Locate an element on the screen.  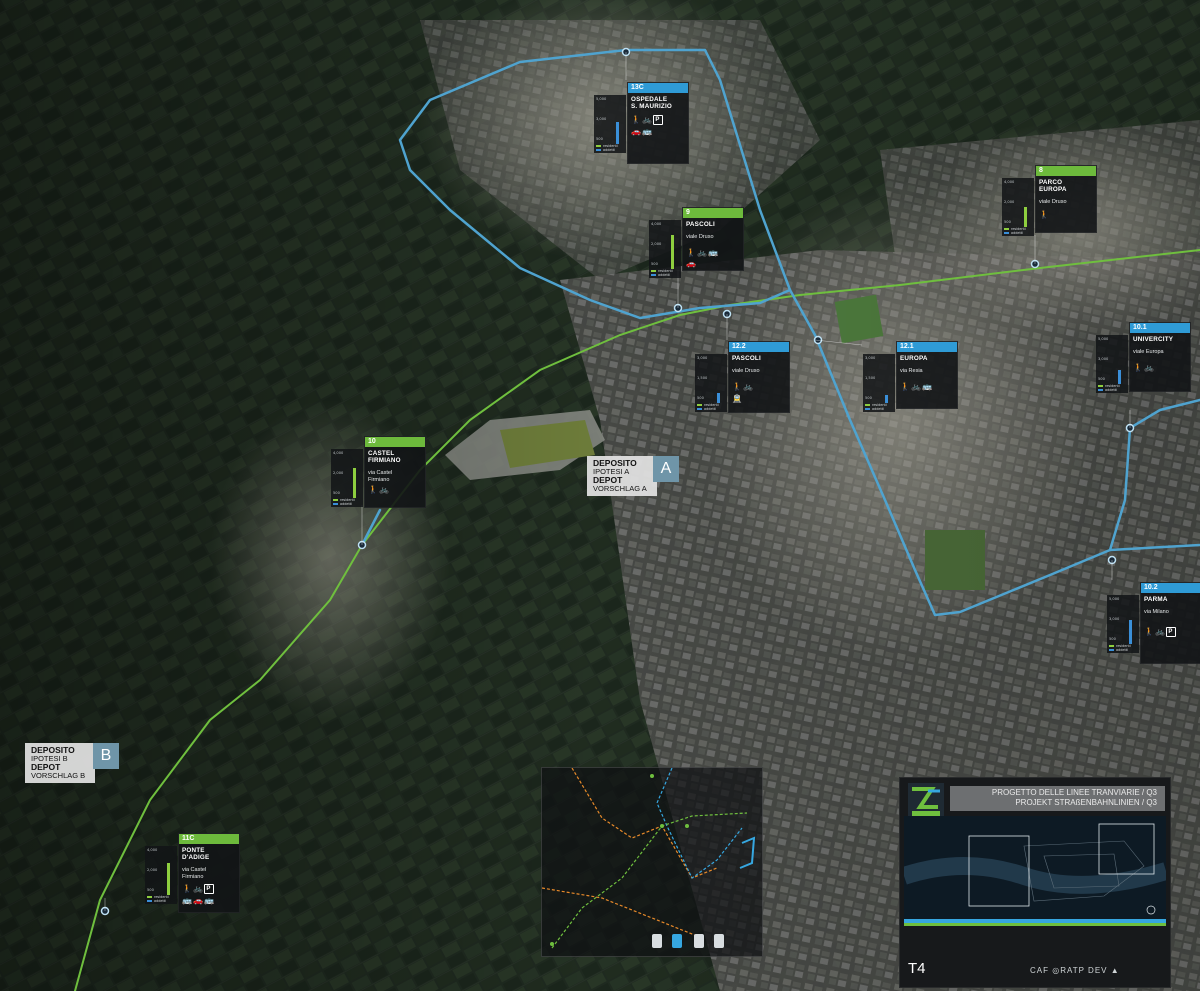
stop-street: via Resia is located at coordinates (911, 371).